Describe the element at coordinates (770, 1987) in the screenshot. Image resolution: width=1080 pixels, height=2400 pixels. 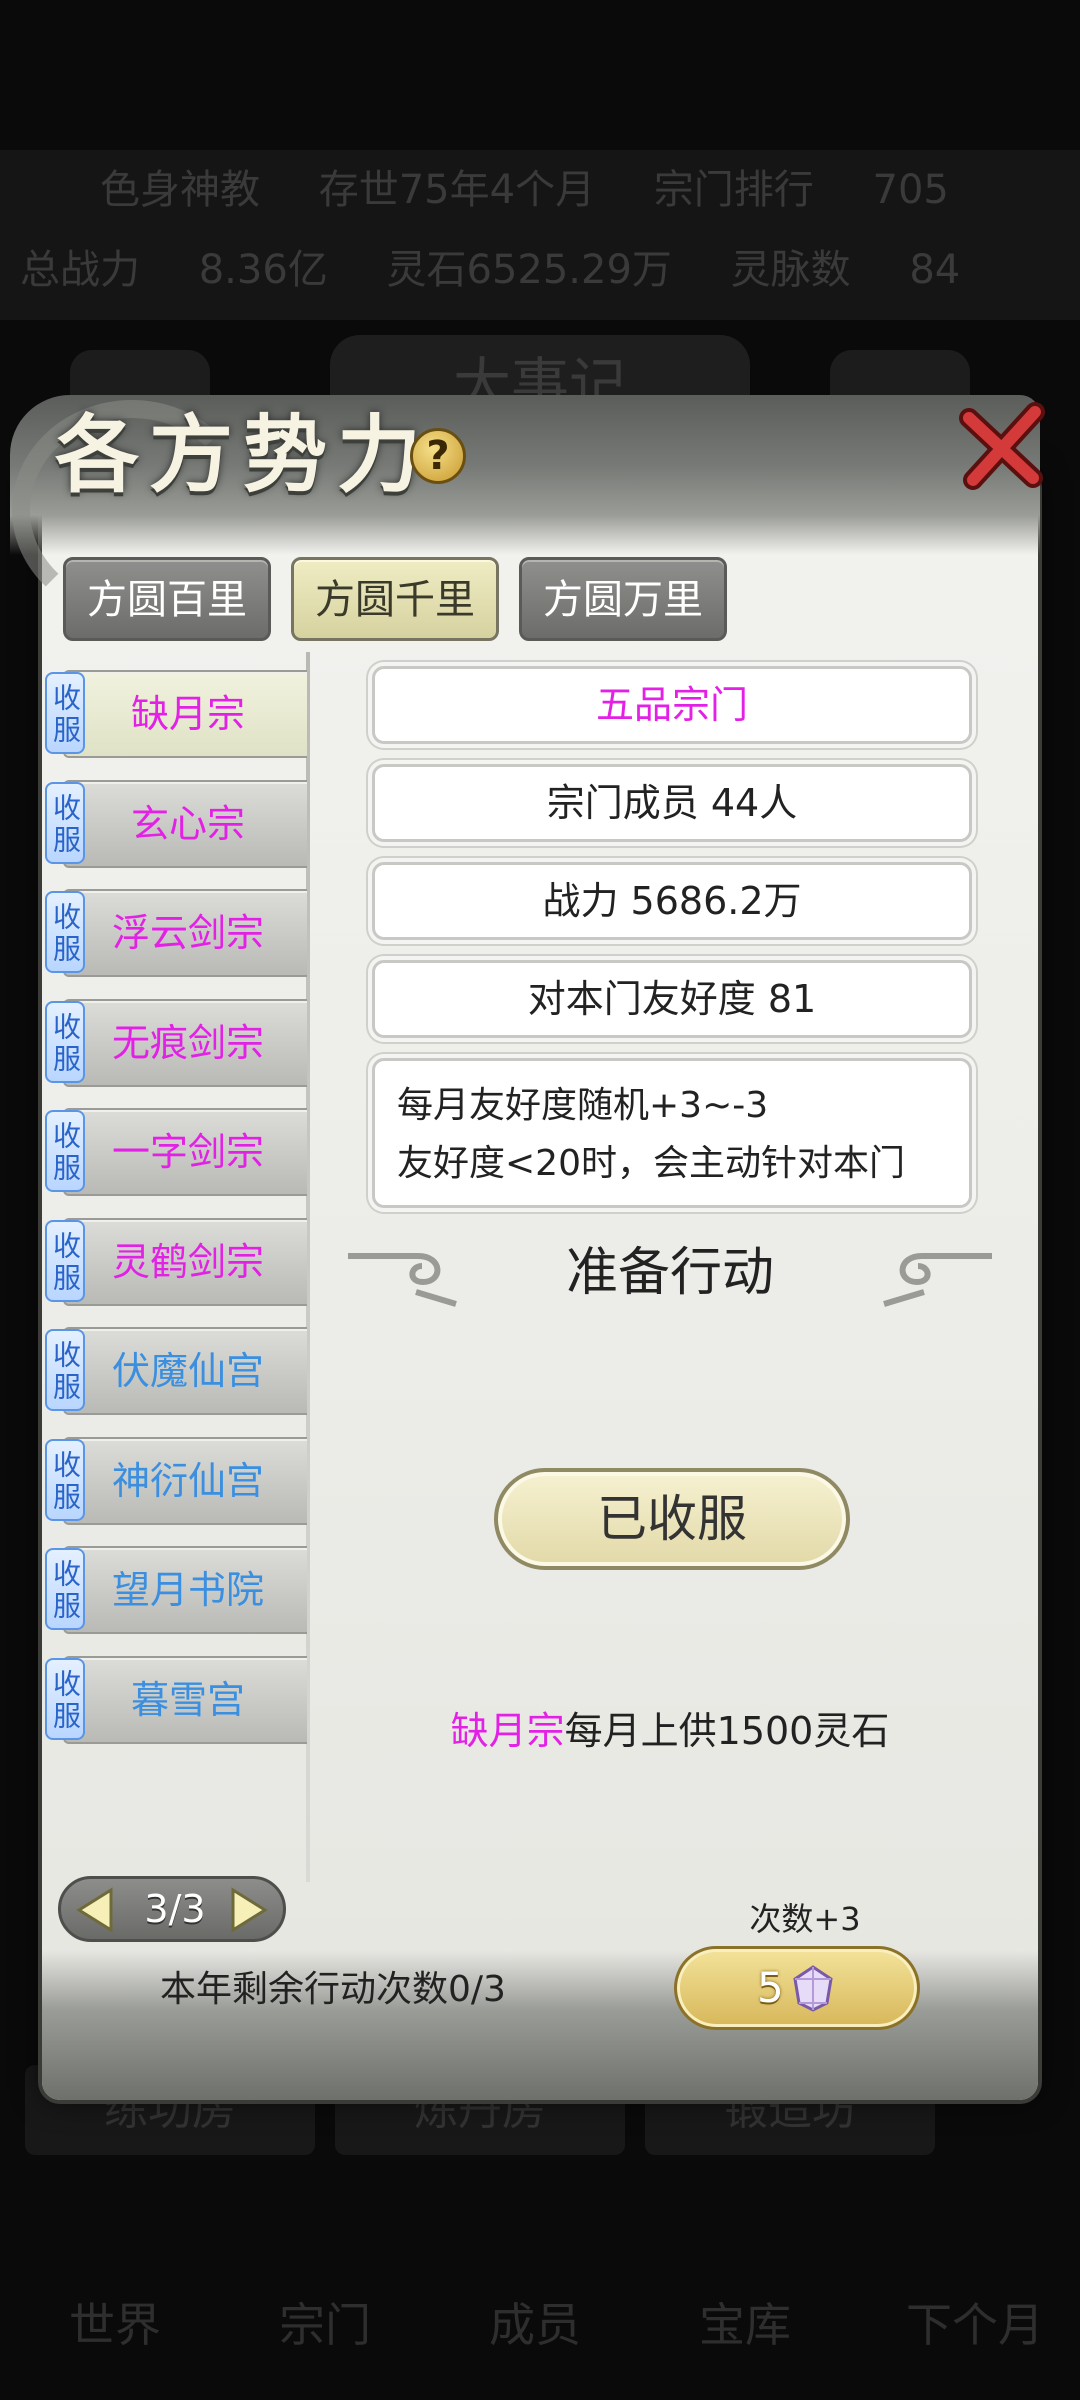
I see `cost-amount: 5` at that location.